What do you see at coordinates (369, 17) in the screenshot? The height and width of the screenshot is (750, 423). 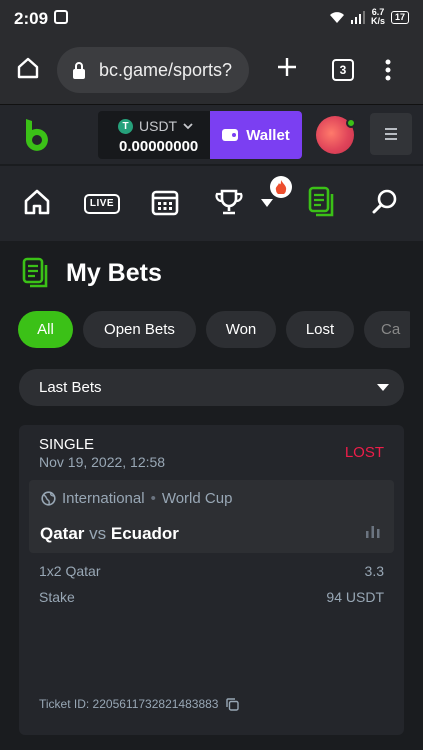 I see `status-icons: 6.7 K/s 17` at bounding box center [369, 17].